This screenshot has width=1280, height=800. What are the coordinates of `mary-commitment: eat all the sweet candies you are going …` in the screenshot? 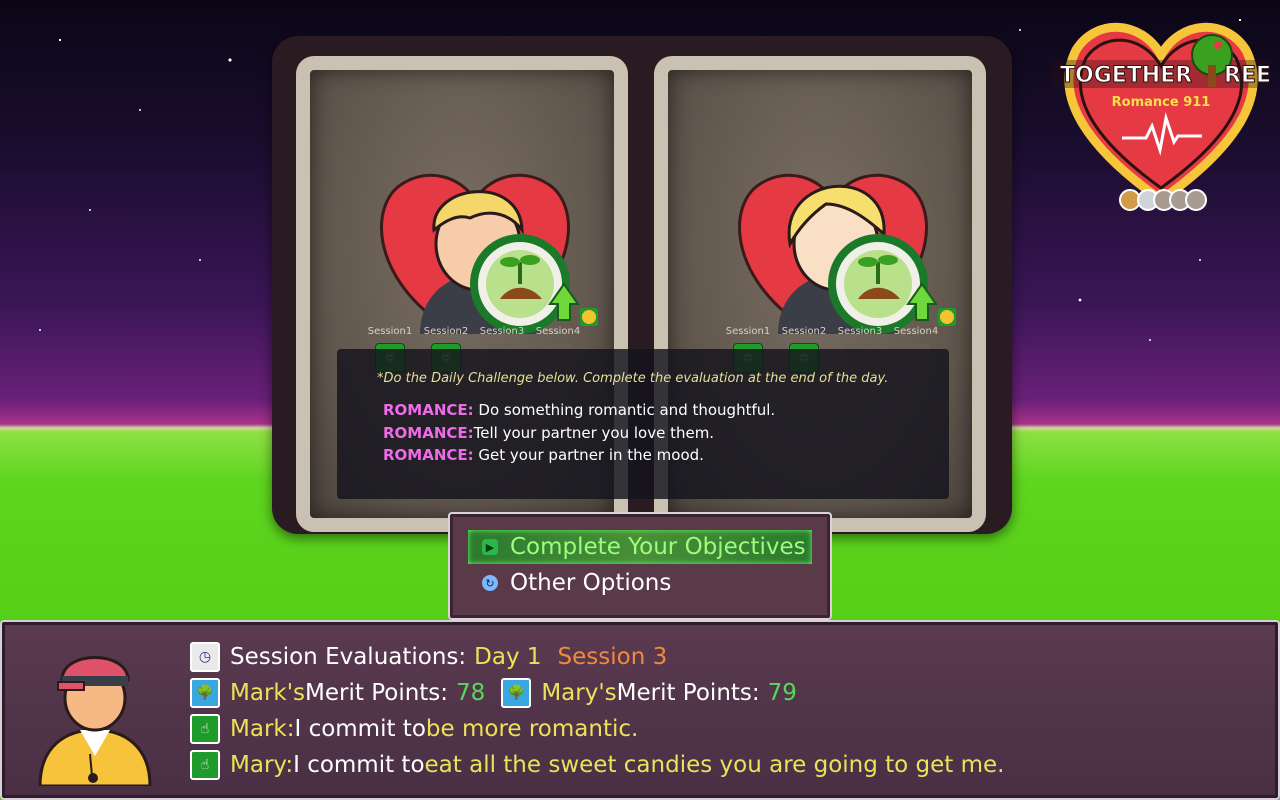 It's located at (714, 765).